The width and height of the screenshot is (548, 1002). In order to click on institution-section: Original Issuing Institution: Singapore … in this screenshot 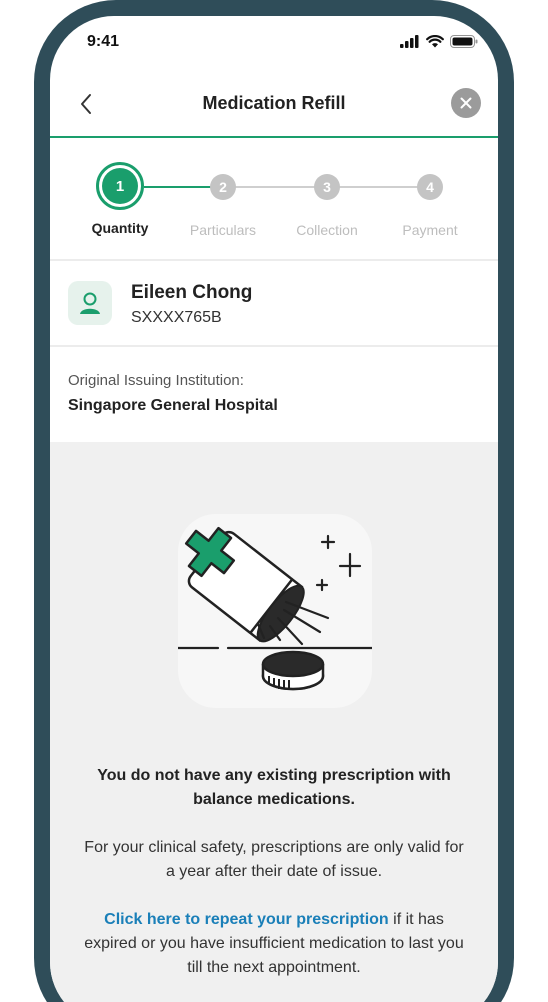, I will do `click(274, 395)`.